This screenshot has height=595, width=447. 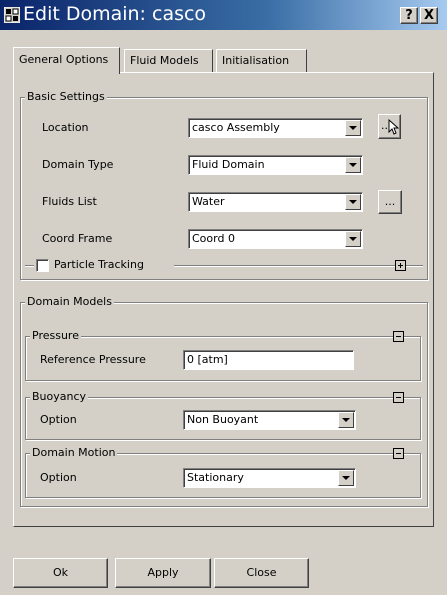 I want to click on fluids-list-label: Fluids List, so click(x=69, y=201).